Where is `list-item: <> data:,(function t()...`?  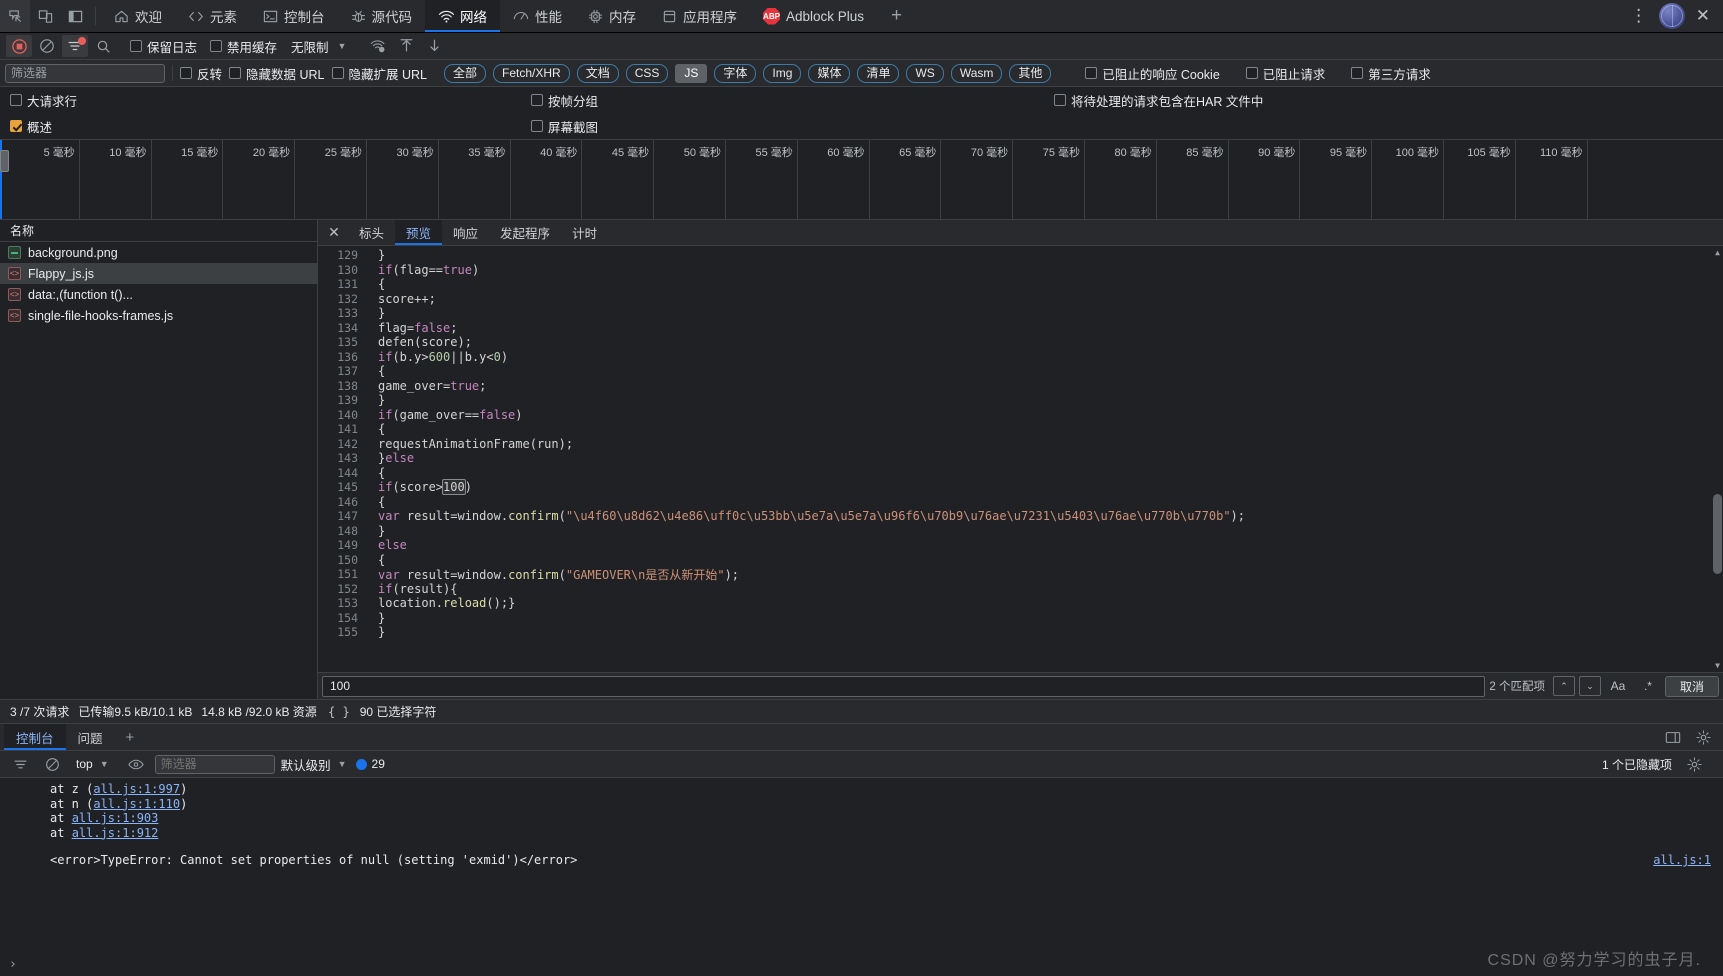 list-item: <> data:,(function t()... is located at coordinates (158, 294).